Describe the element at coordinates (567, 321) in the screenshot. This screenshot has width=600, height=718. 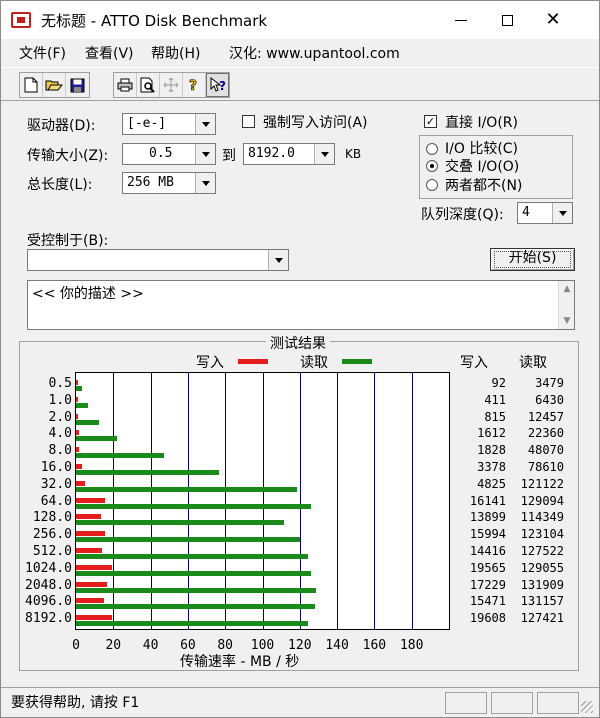
I see `scroll-down-icon: ▼` at that location.